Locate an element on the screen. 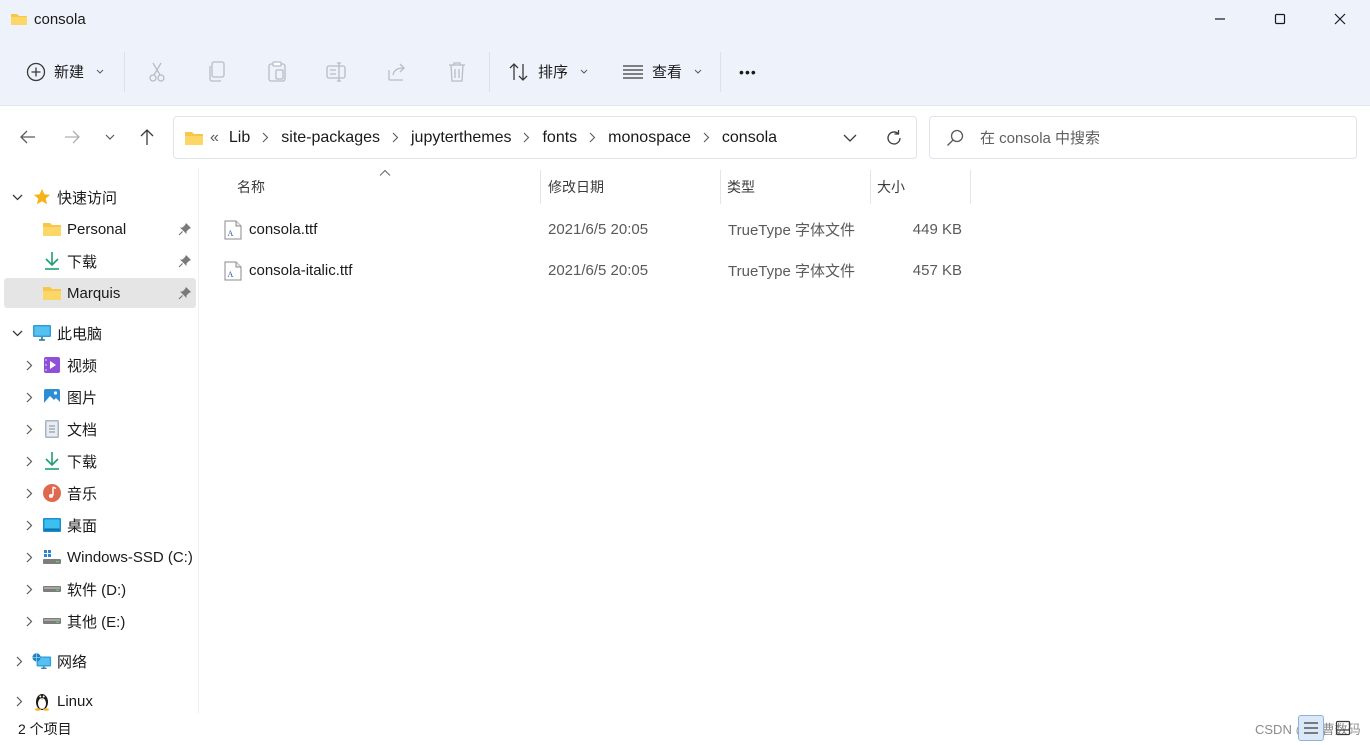 Image resolution: width=1370 pixels, height=745 pixels. recent-locations-button is located at coordinates (110, 137).